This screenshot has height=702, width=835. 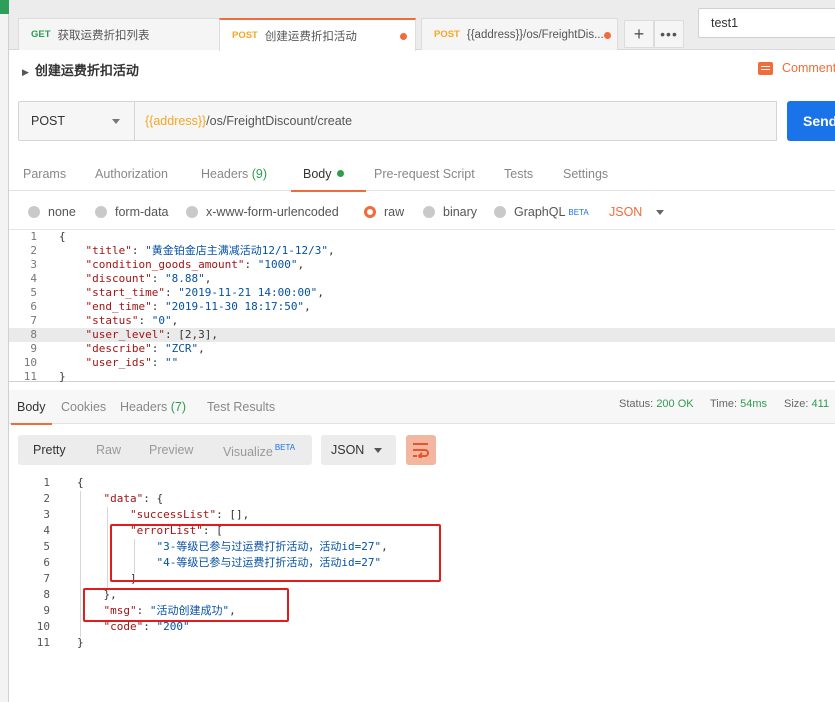 I want to click on editor-line: 1{, so click(x=48, y=236).